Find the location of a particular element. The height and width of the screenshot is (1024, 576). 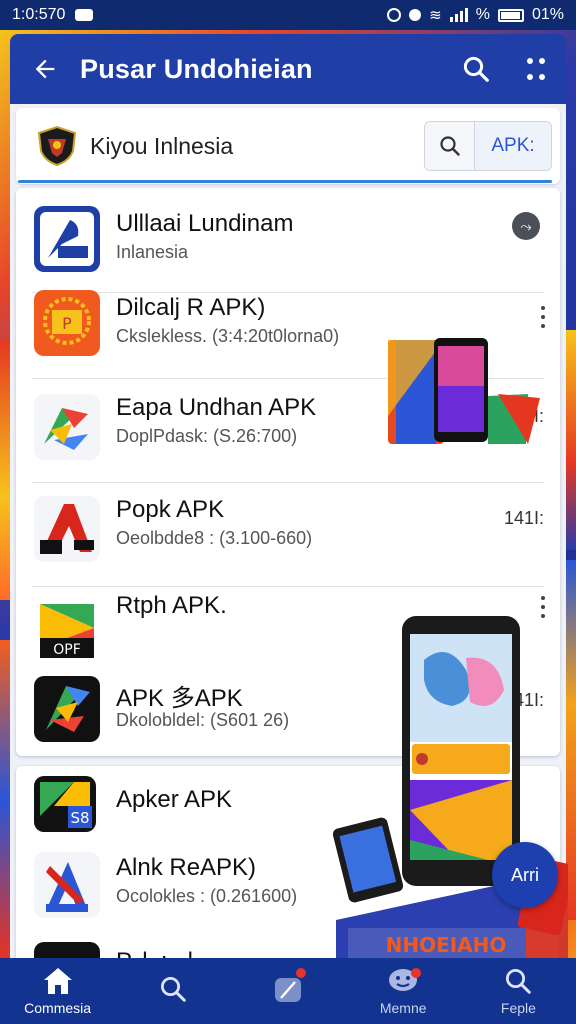

promo-banner-text: NHOEIAHO is located at coordinates (446, 945).